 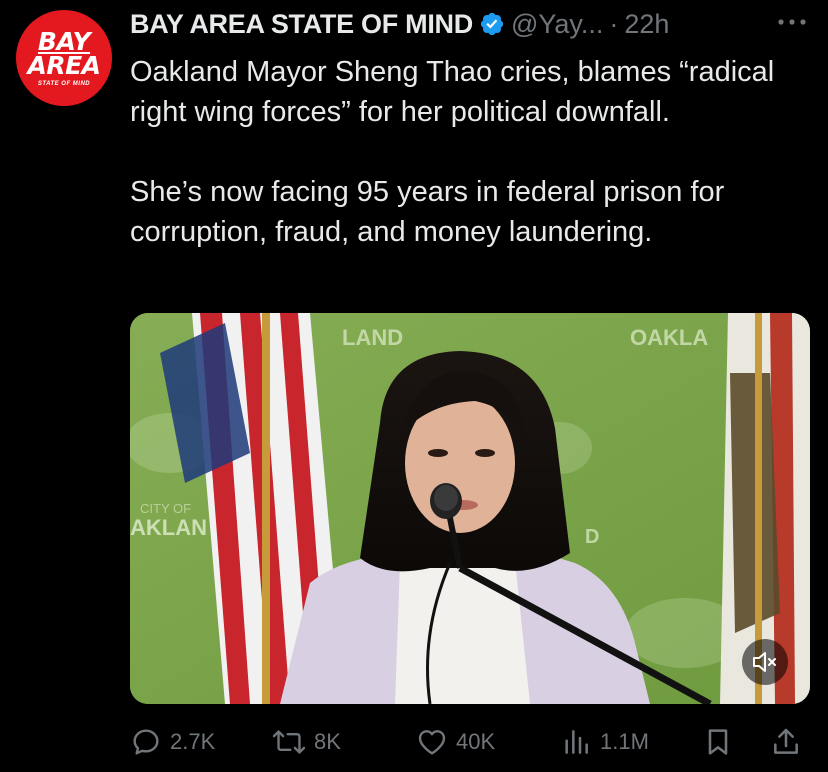 I want to click on tweet-timestamp: 22h, so click(x=646, y=24).